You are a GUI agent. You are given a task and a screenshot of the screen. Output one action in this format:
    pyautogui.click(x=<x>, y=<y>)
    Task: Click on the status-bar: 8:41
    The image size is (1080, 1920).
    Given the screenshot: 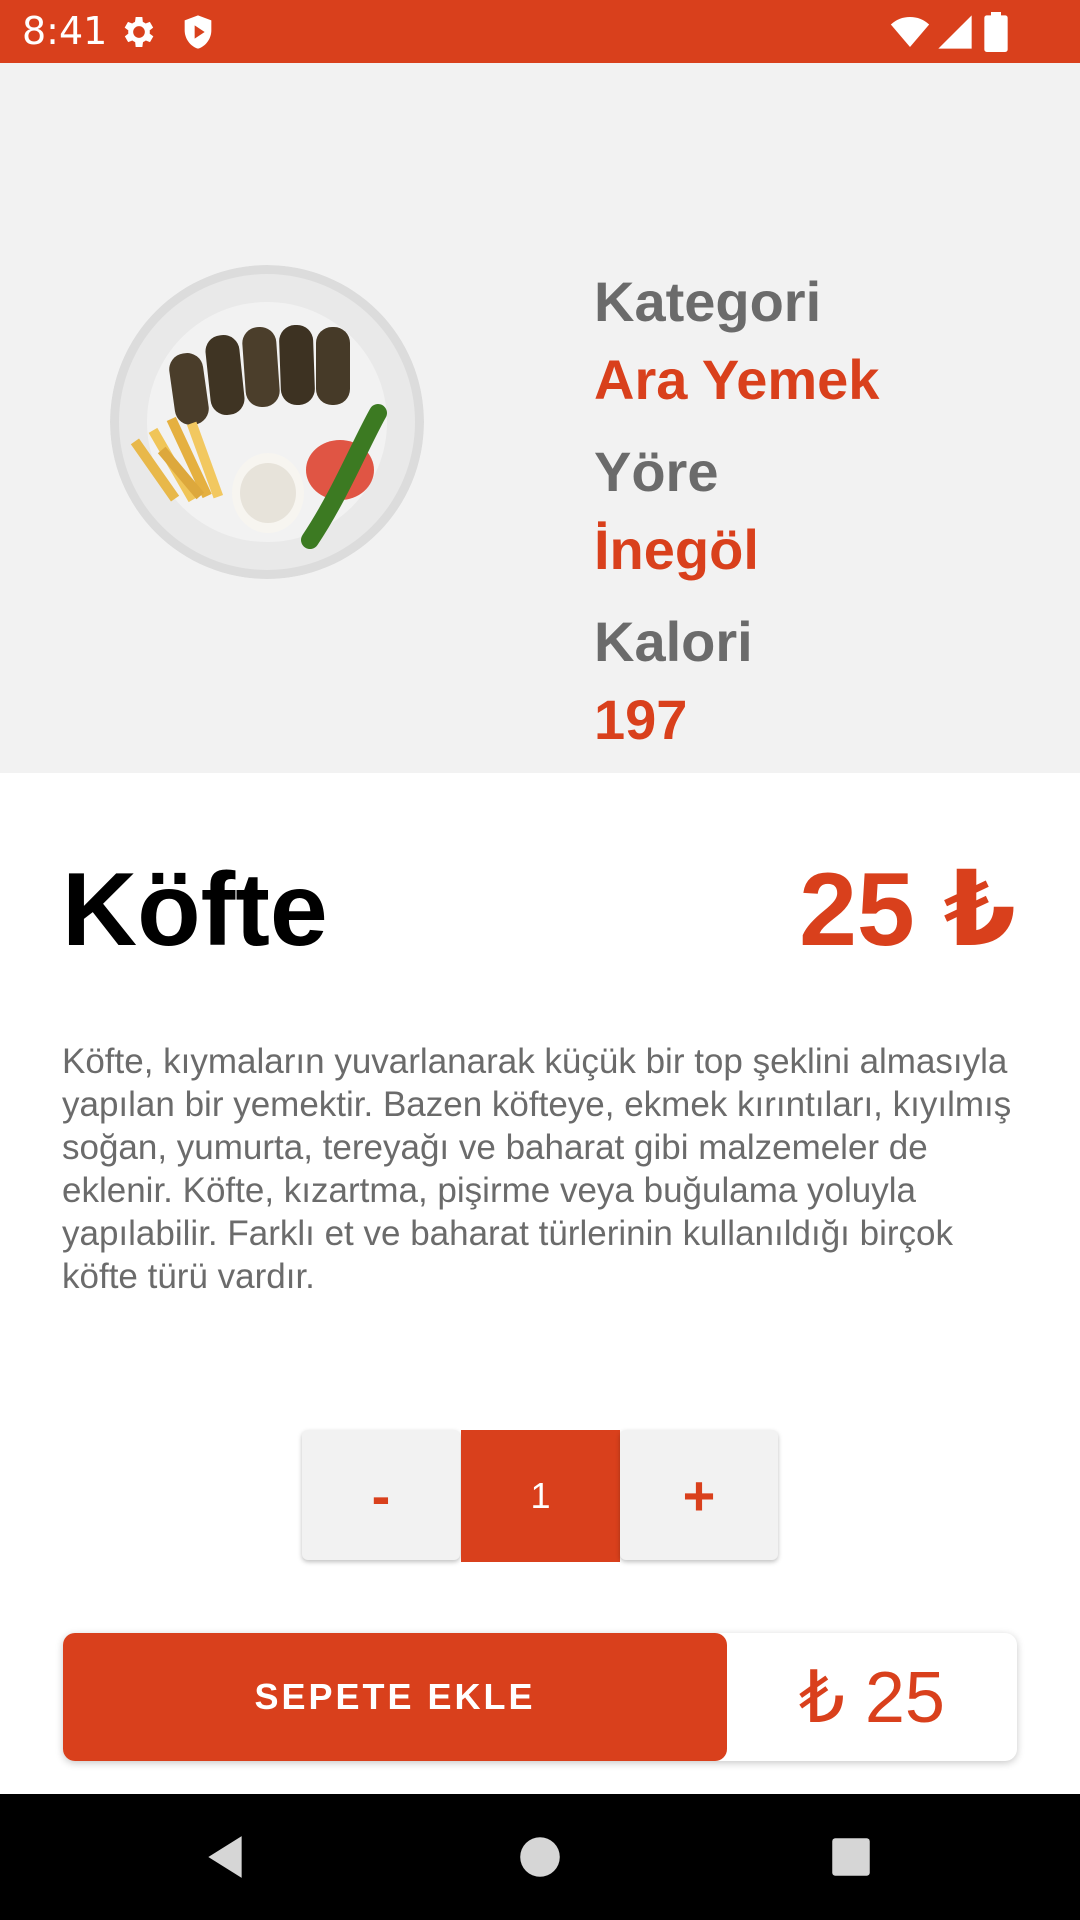 What is the action you would take?
    pyautogui.click(x=540, y=31)
    